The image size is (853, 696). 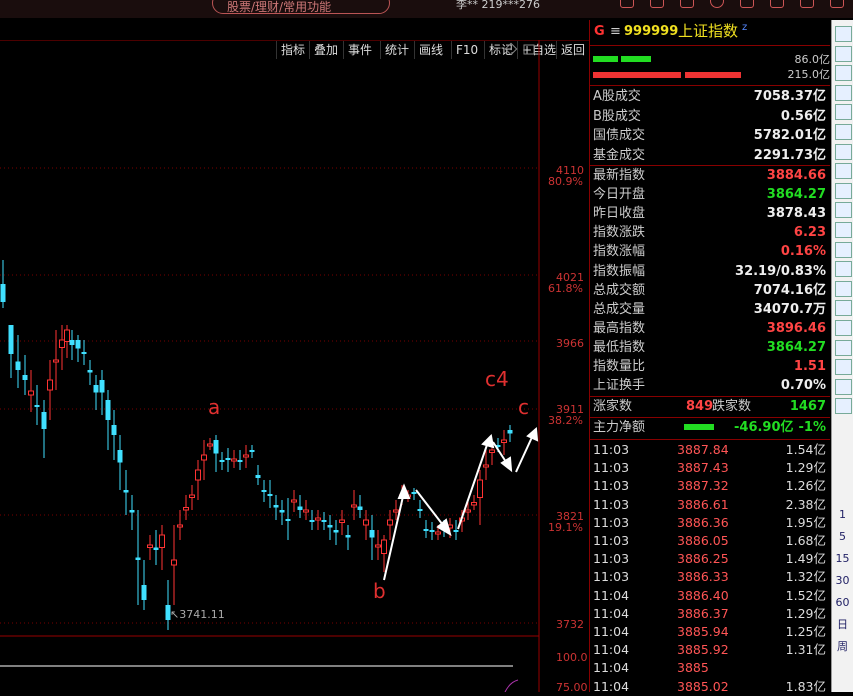 What do you see at coordinates (843, 53) in the screenshot?
I see `arrow-up-icon` at bounding box center [843, 53].